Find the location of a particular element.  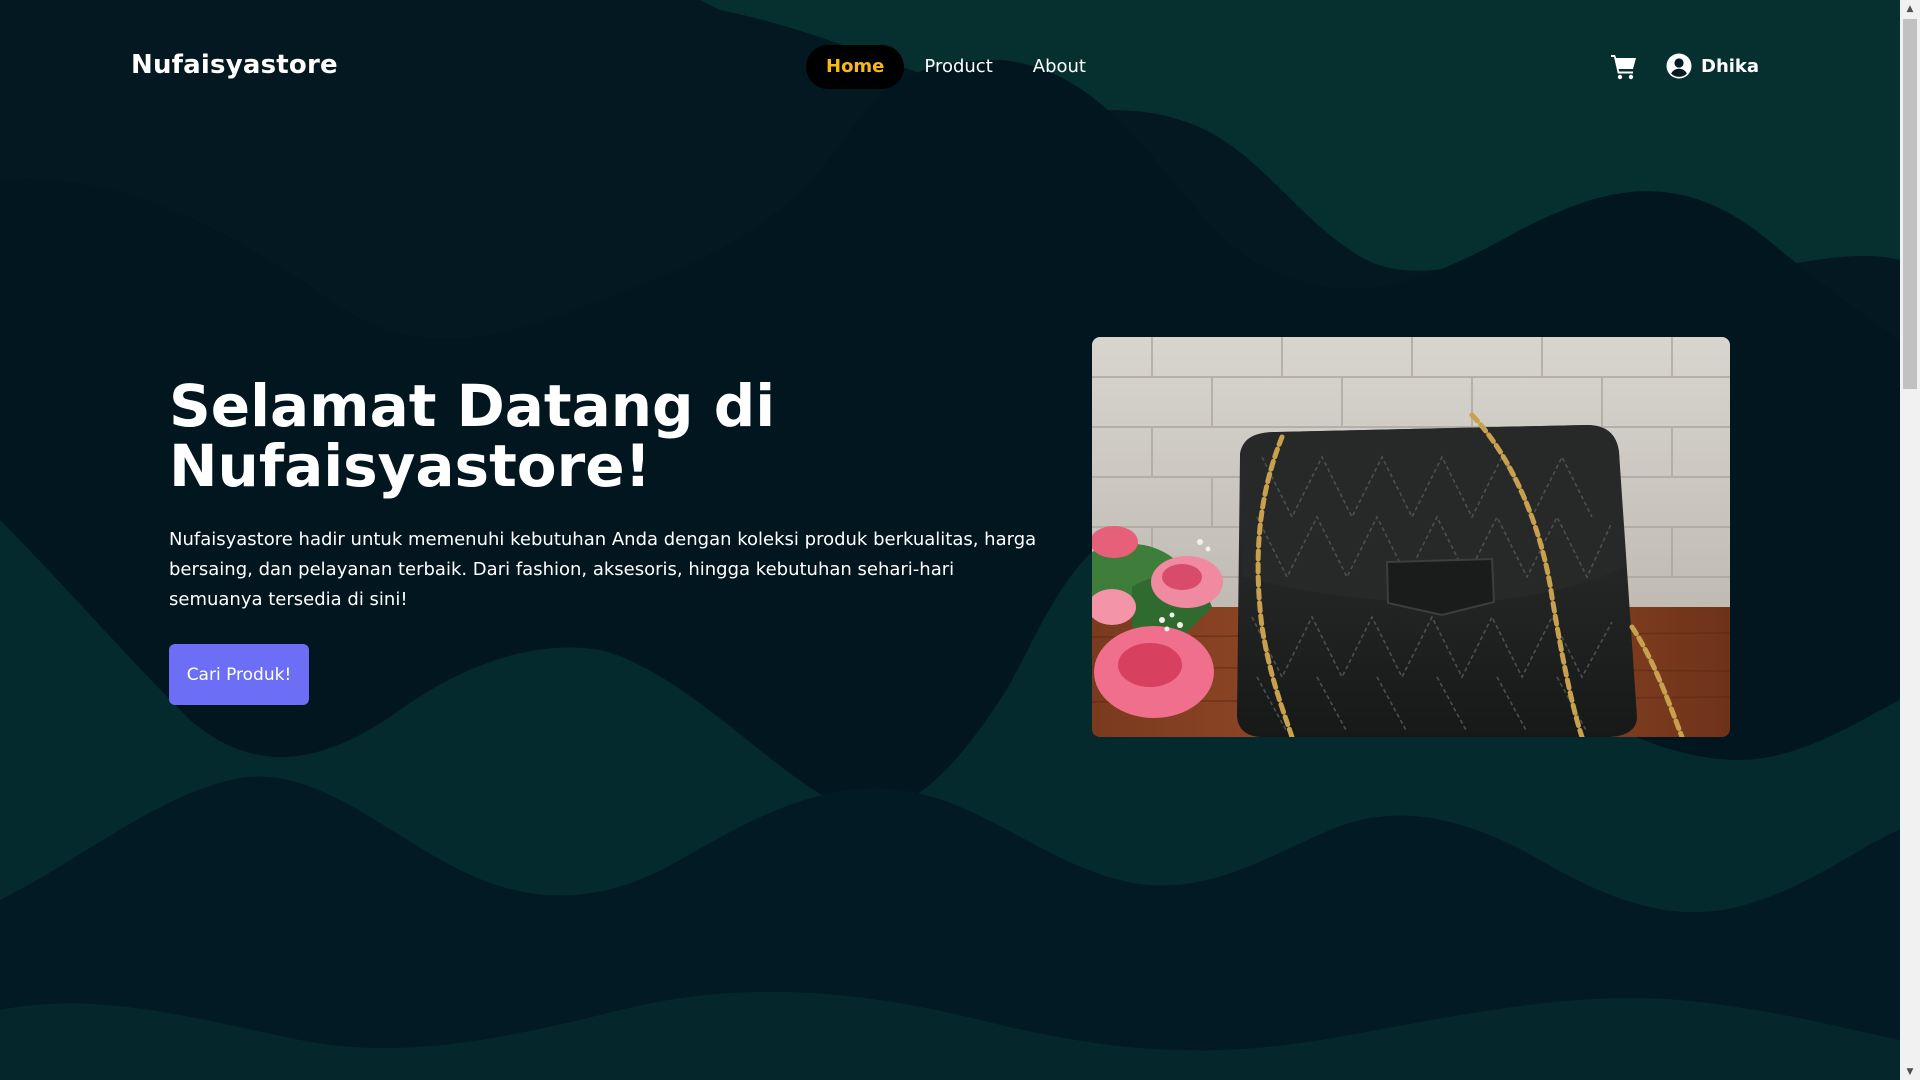

nav-item-about: About is located at coordinates (1059, 67).